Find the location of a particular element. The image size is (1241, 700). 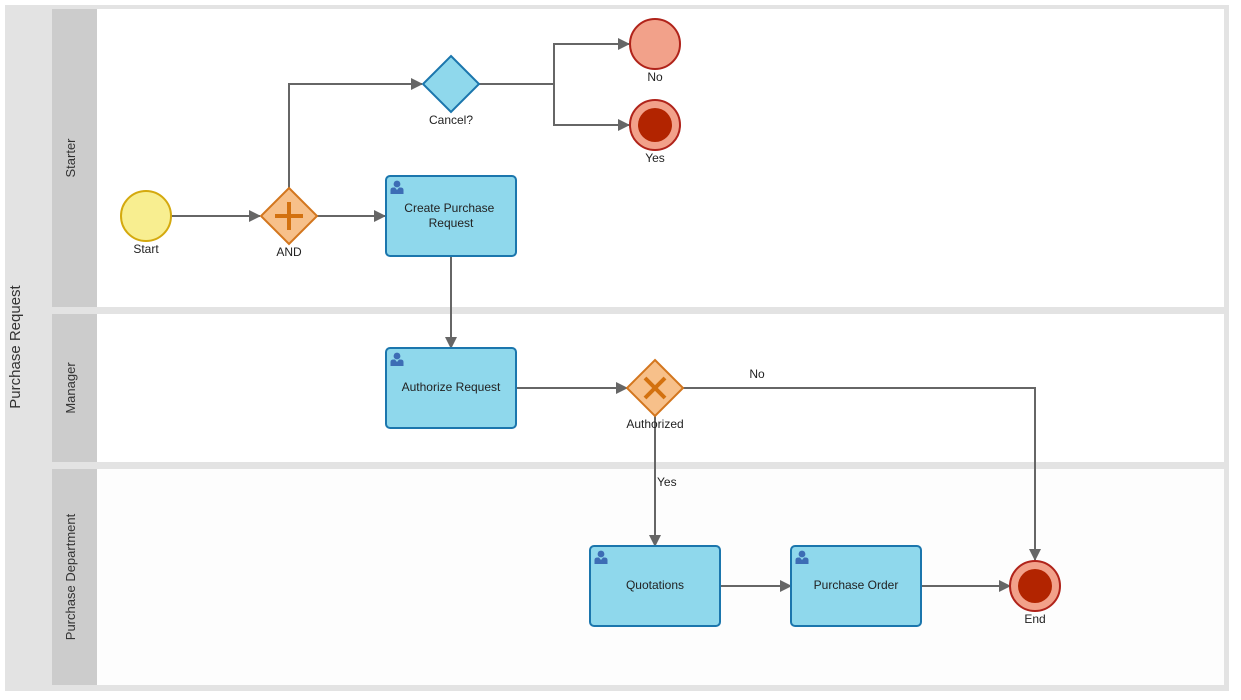

task-label: Quotations is located at coordinates (655, 585).